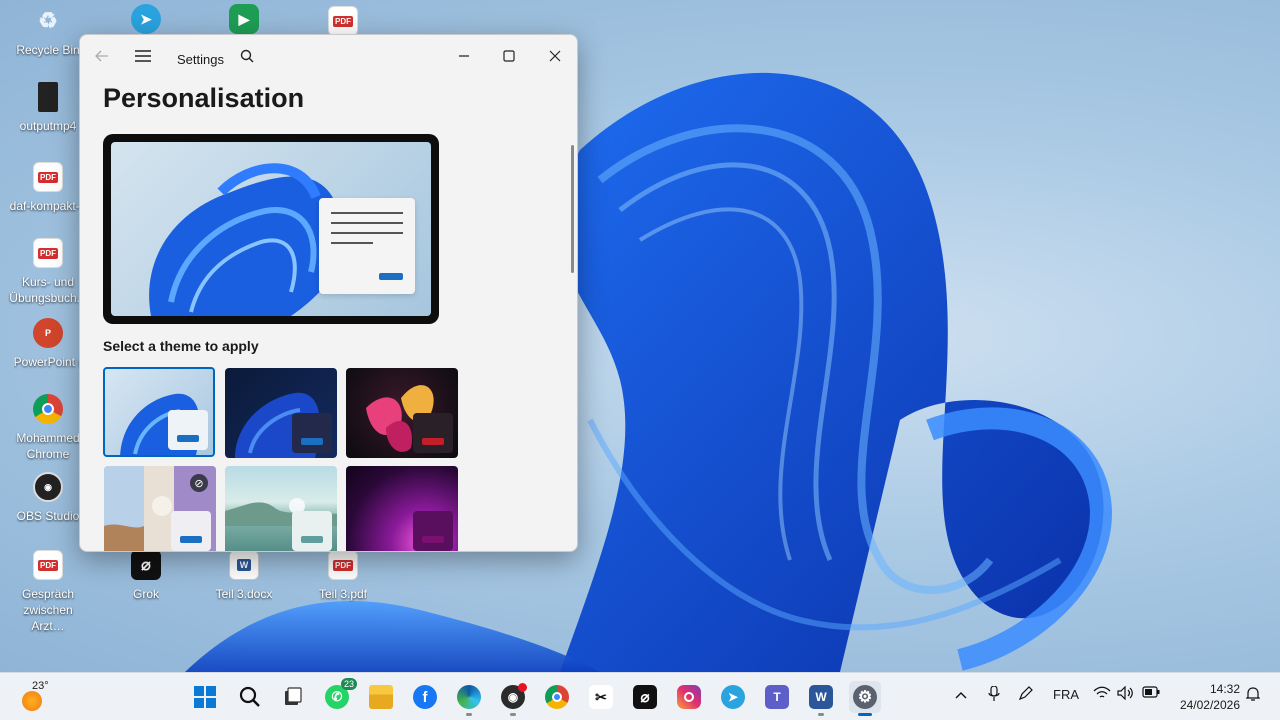  I want to click on desktop-icon-label: PowerPoint (, so click(48, 362).